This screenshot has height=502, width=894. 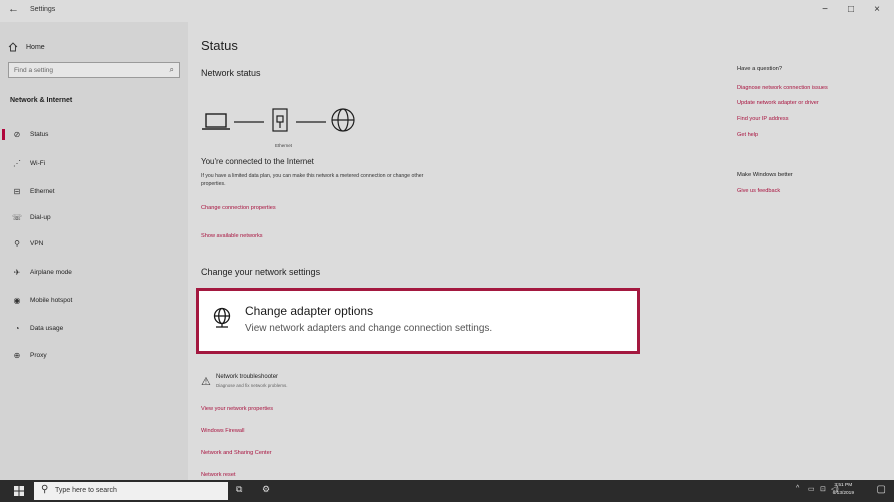 I want to click on find-setting-placeholder: Find a setting, so click(x=34, y=70).